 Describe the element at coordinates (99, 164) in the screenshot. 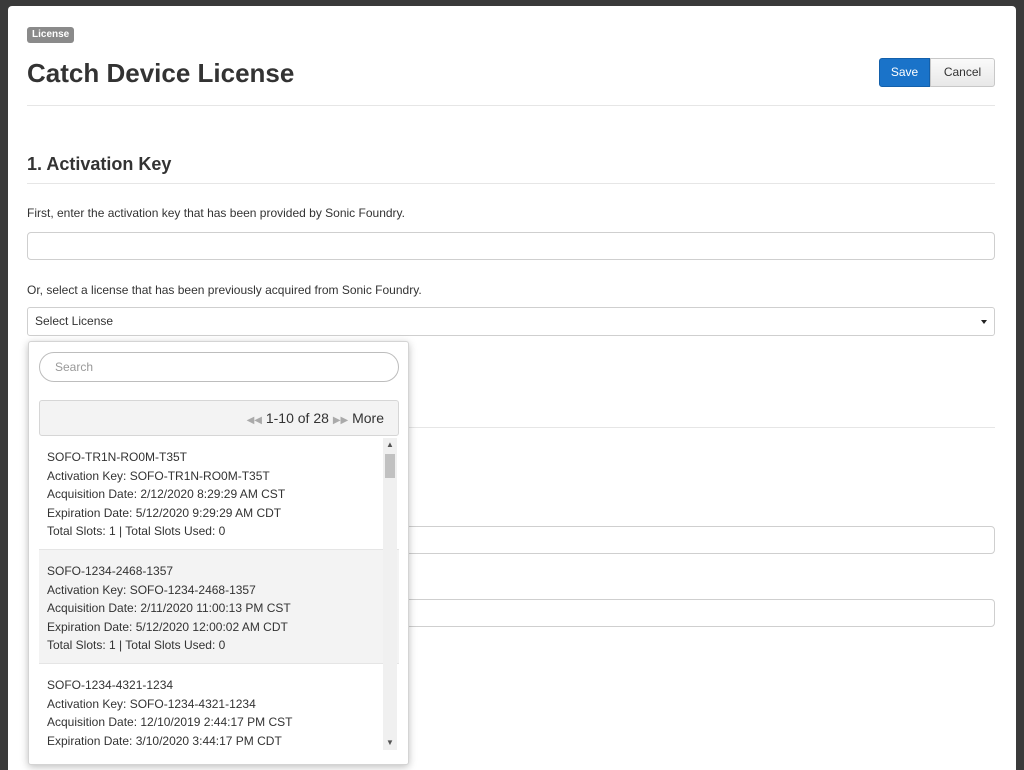

I see `section-title: 1. Activation Key` at that location.